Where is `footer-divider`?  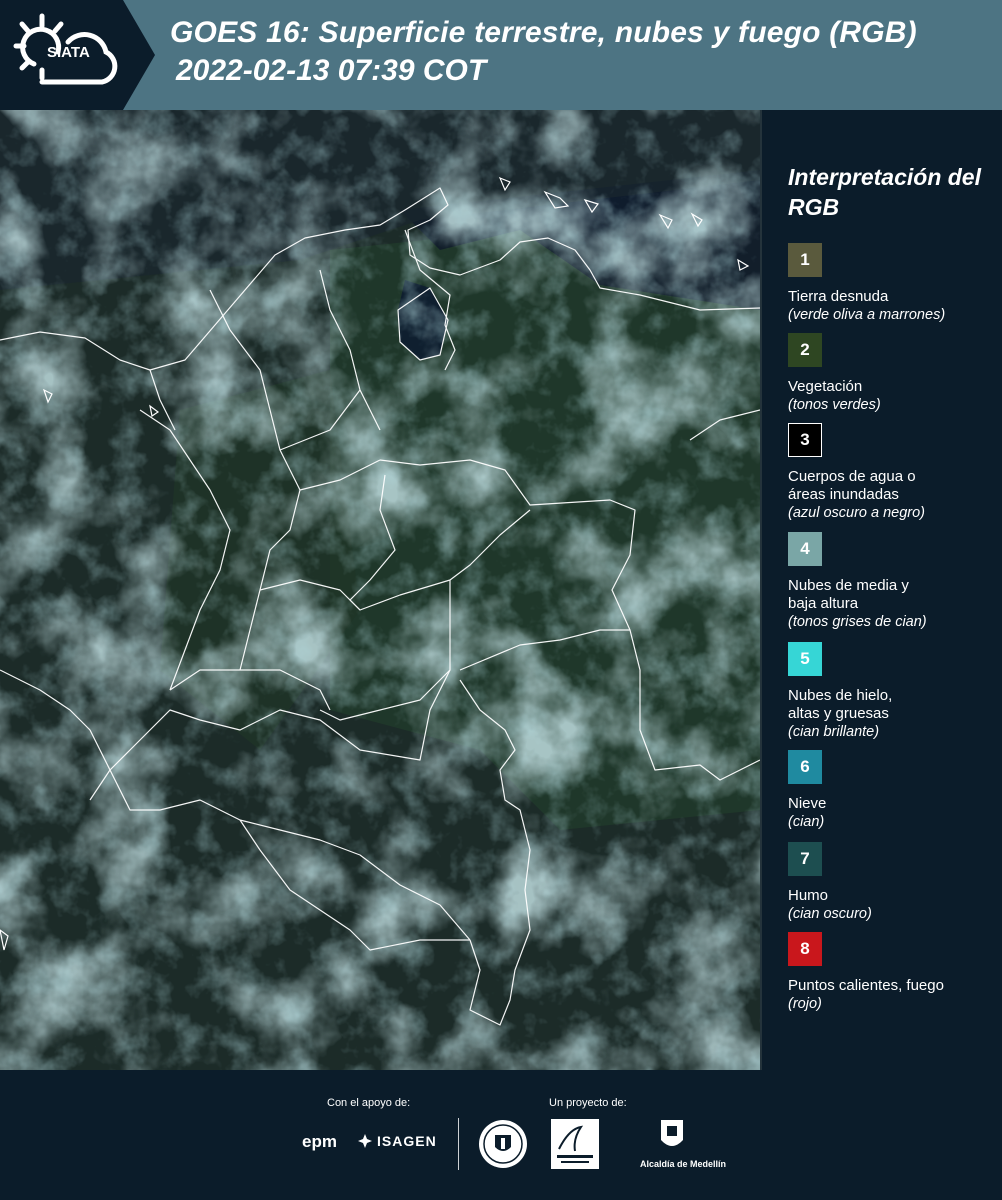 footer-divider is located at coordinates (458, 1144).